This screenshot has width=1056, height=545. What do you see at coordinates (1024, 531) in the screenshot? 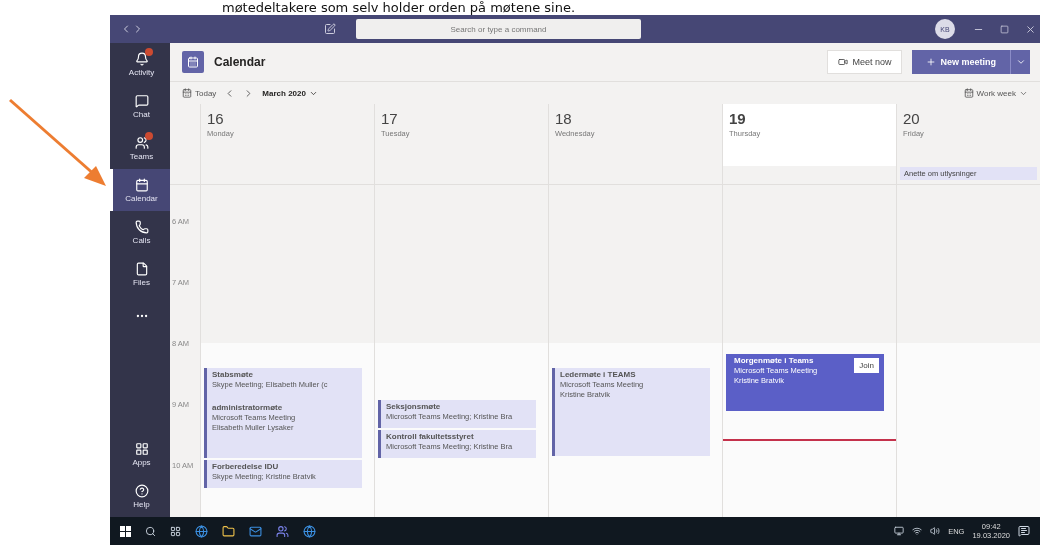
I see `notifications-icon` at bounding box center [1024, 531].